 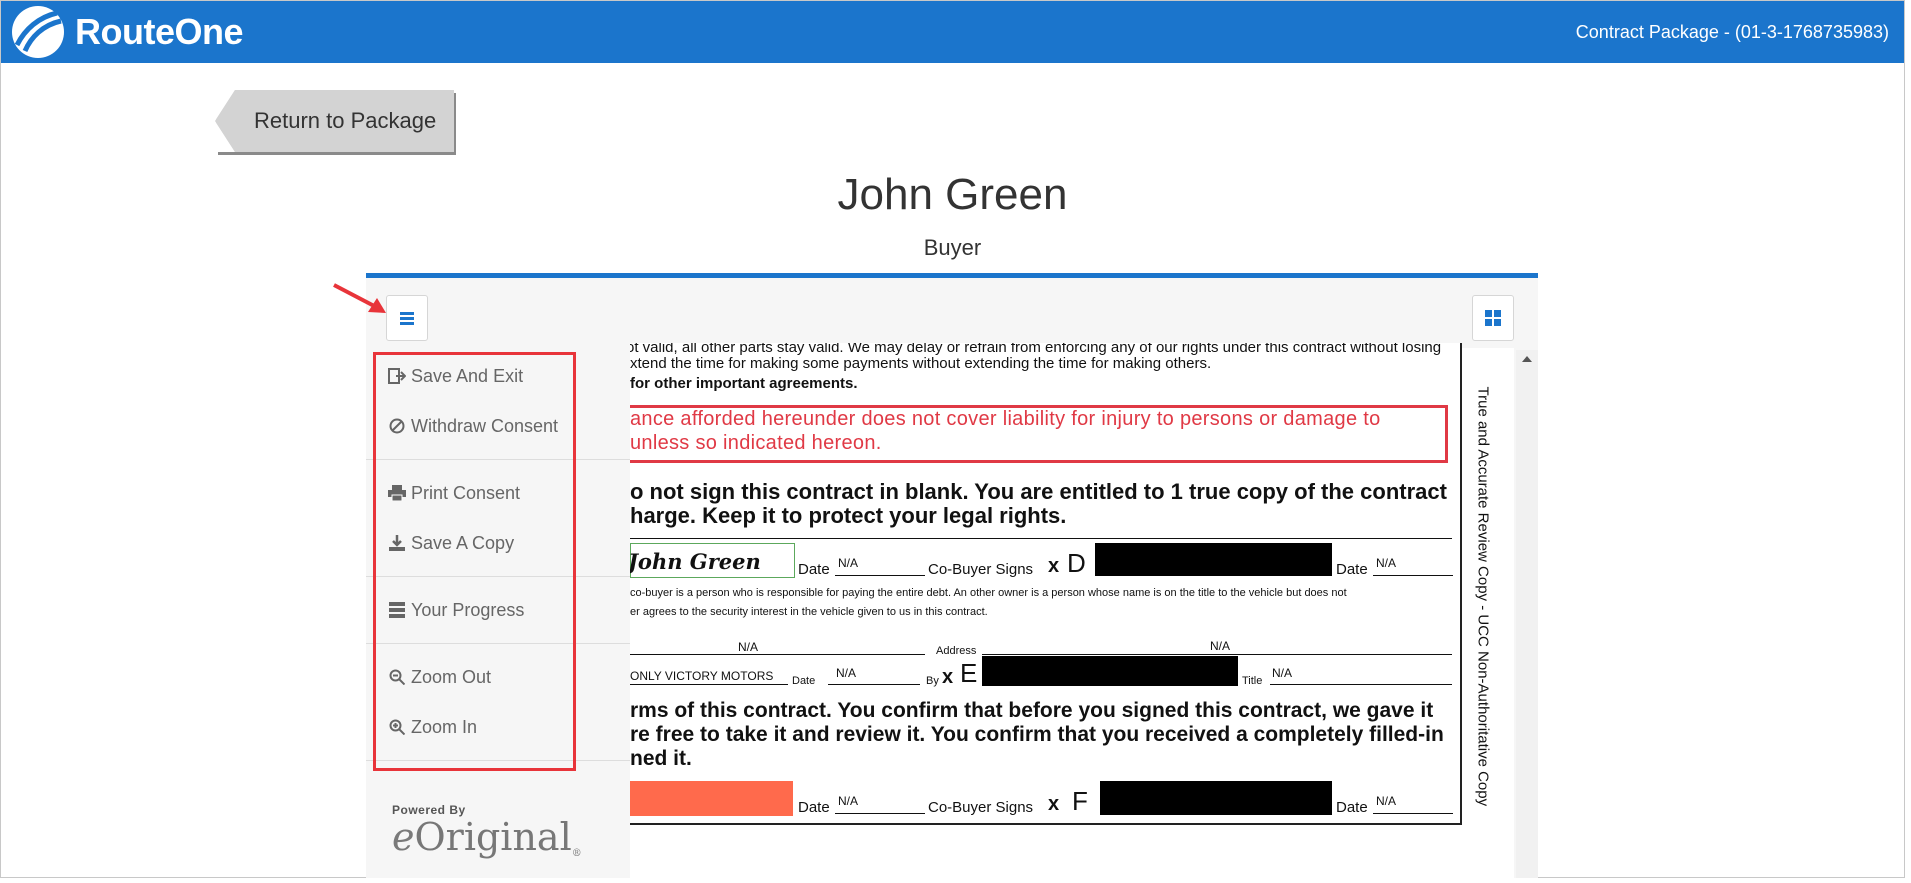 What do you see at coordinates (159, 31) in the screenshot?
I see `brand-name: RouteOne` at bounding box center [159, 31].